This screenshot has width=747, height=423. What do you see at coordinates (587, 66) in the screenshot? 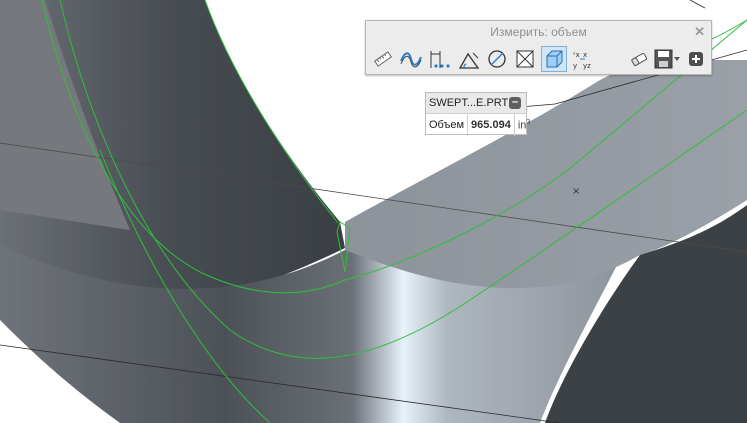
I see `svg-text: yz` at bounding box center [587, 66].